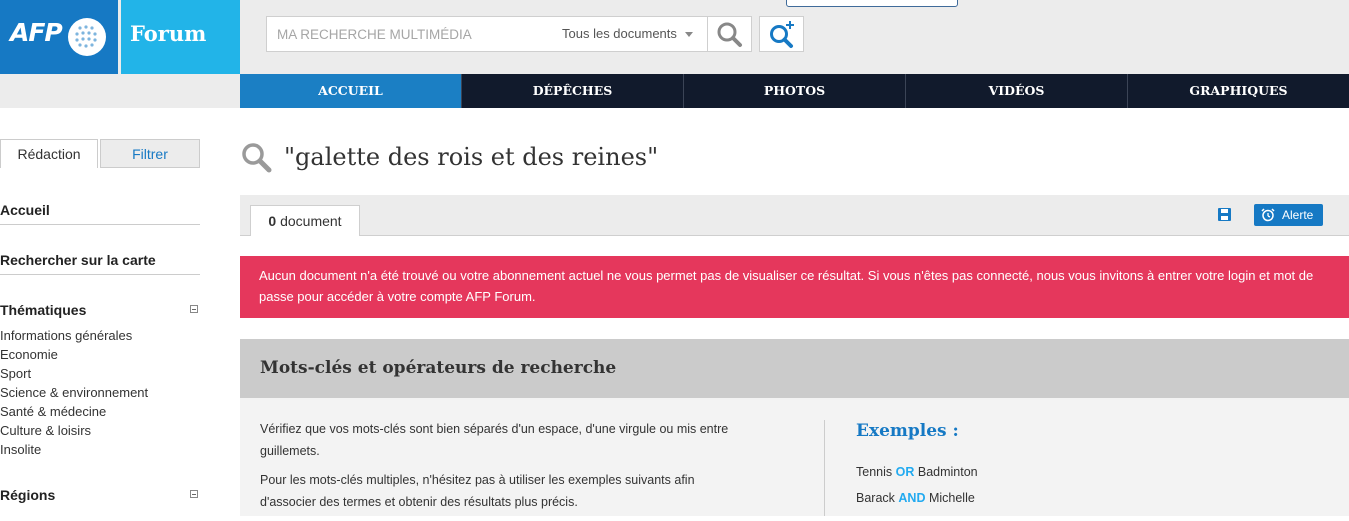 The width and height of the screenshot is (1349, 521). I want to click on divider, so click(824, 468).